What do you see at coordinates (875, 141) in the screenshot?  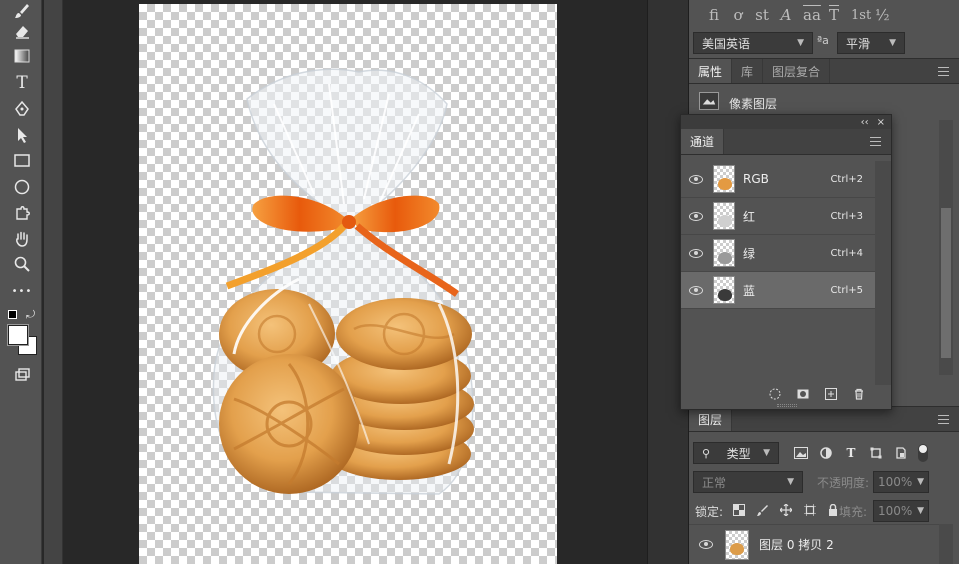 I see `channels-menu-icon` at bounding box center [875, 141].